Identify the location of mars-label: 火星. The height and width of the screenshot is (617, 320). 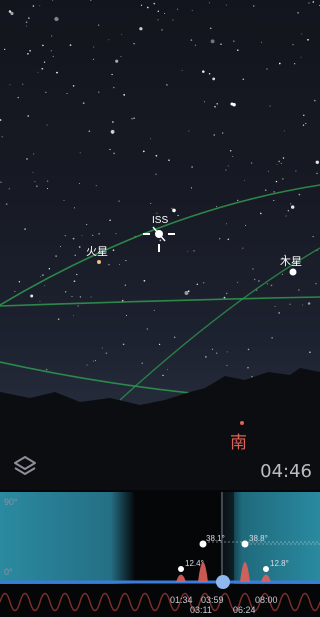
(97, 251).